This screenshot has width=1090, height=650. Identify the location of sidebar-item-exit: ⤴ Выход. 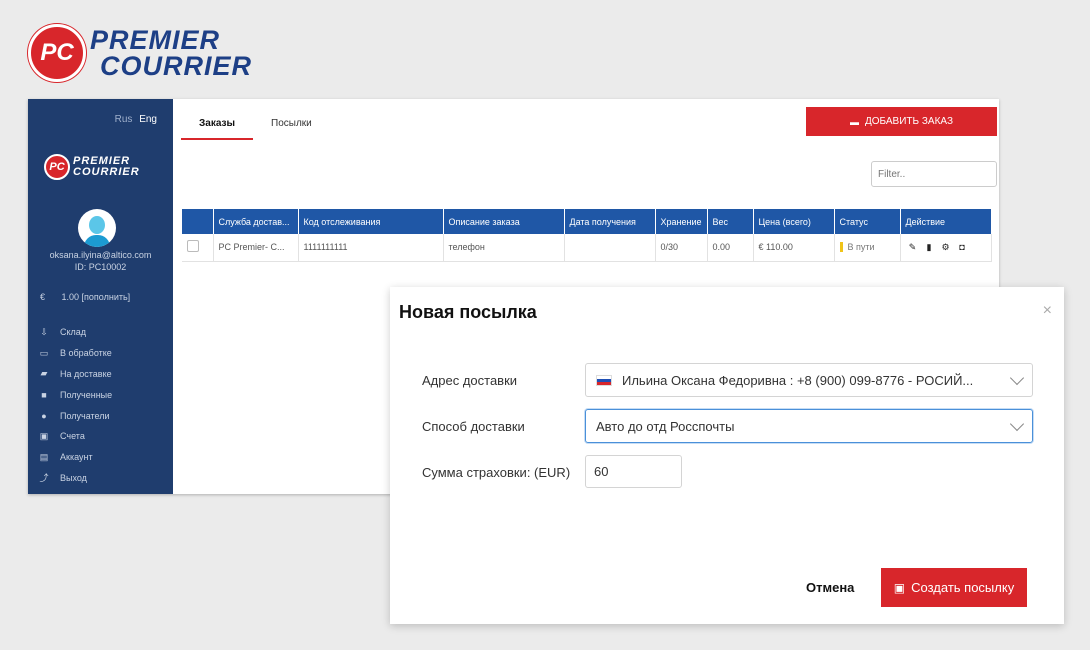
(75, 478).